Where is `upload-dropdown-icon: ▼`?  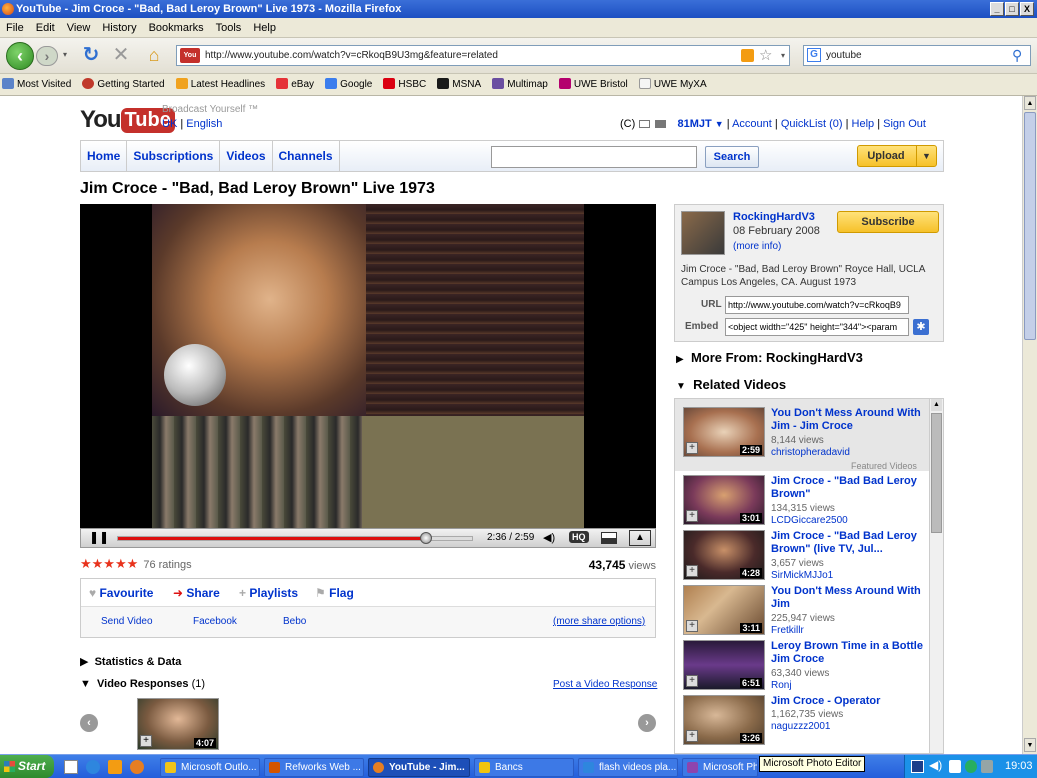
upload-dropdown-icon: ▼ is located at coordinates (926, 156).